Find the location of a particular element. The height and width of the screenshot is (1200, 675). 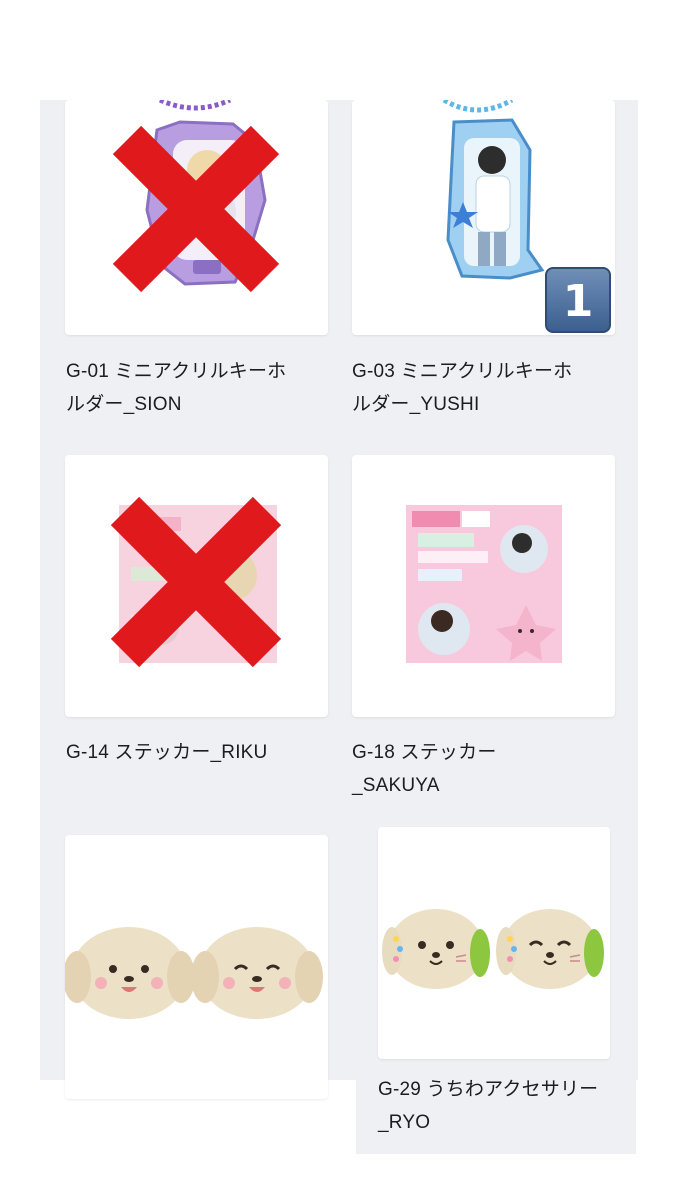

quantity-badge: 1 is located at coordinates (578, 300).